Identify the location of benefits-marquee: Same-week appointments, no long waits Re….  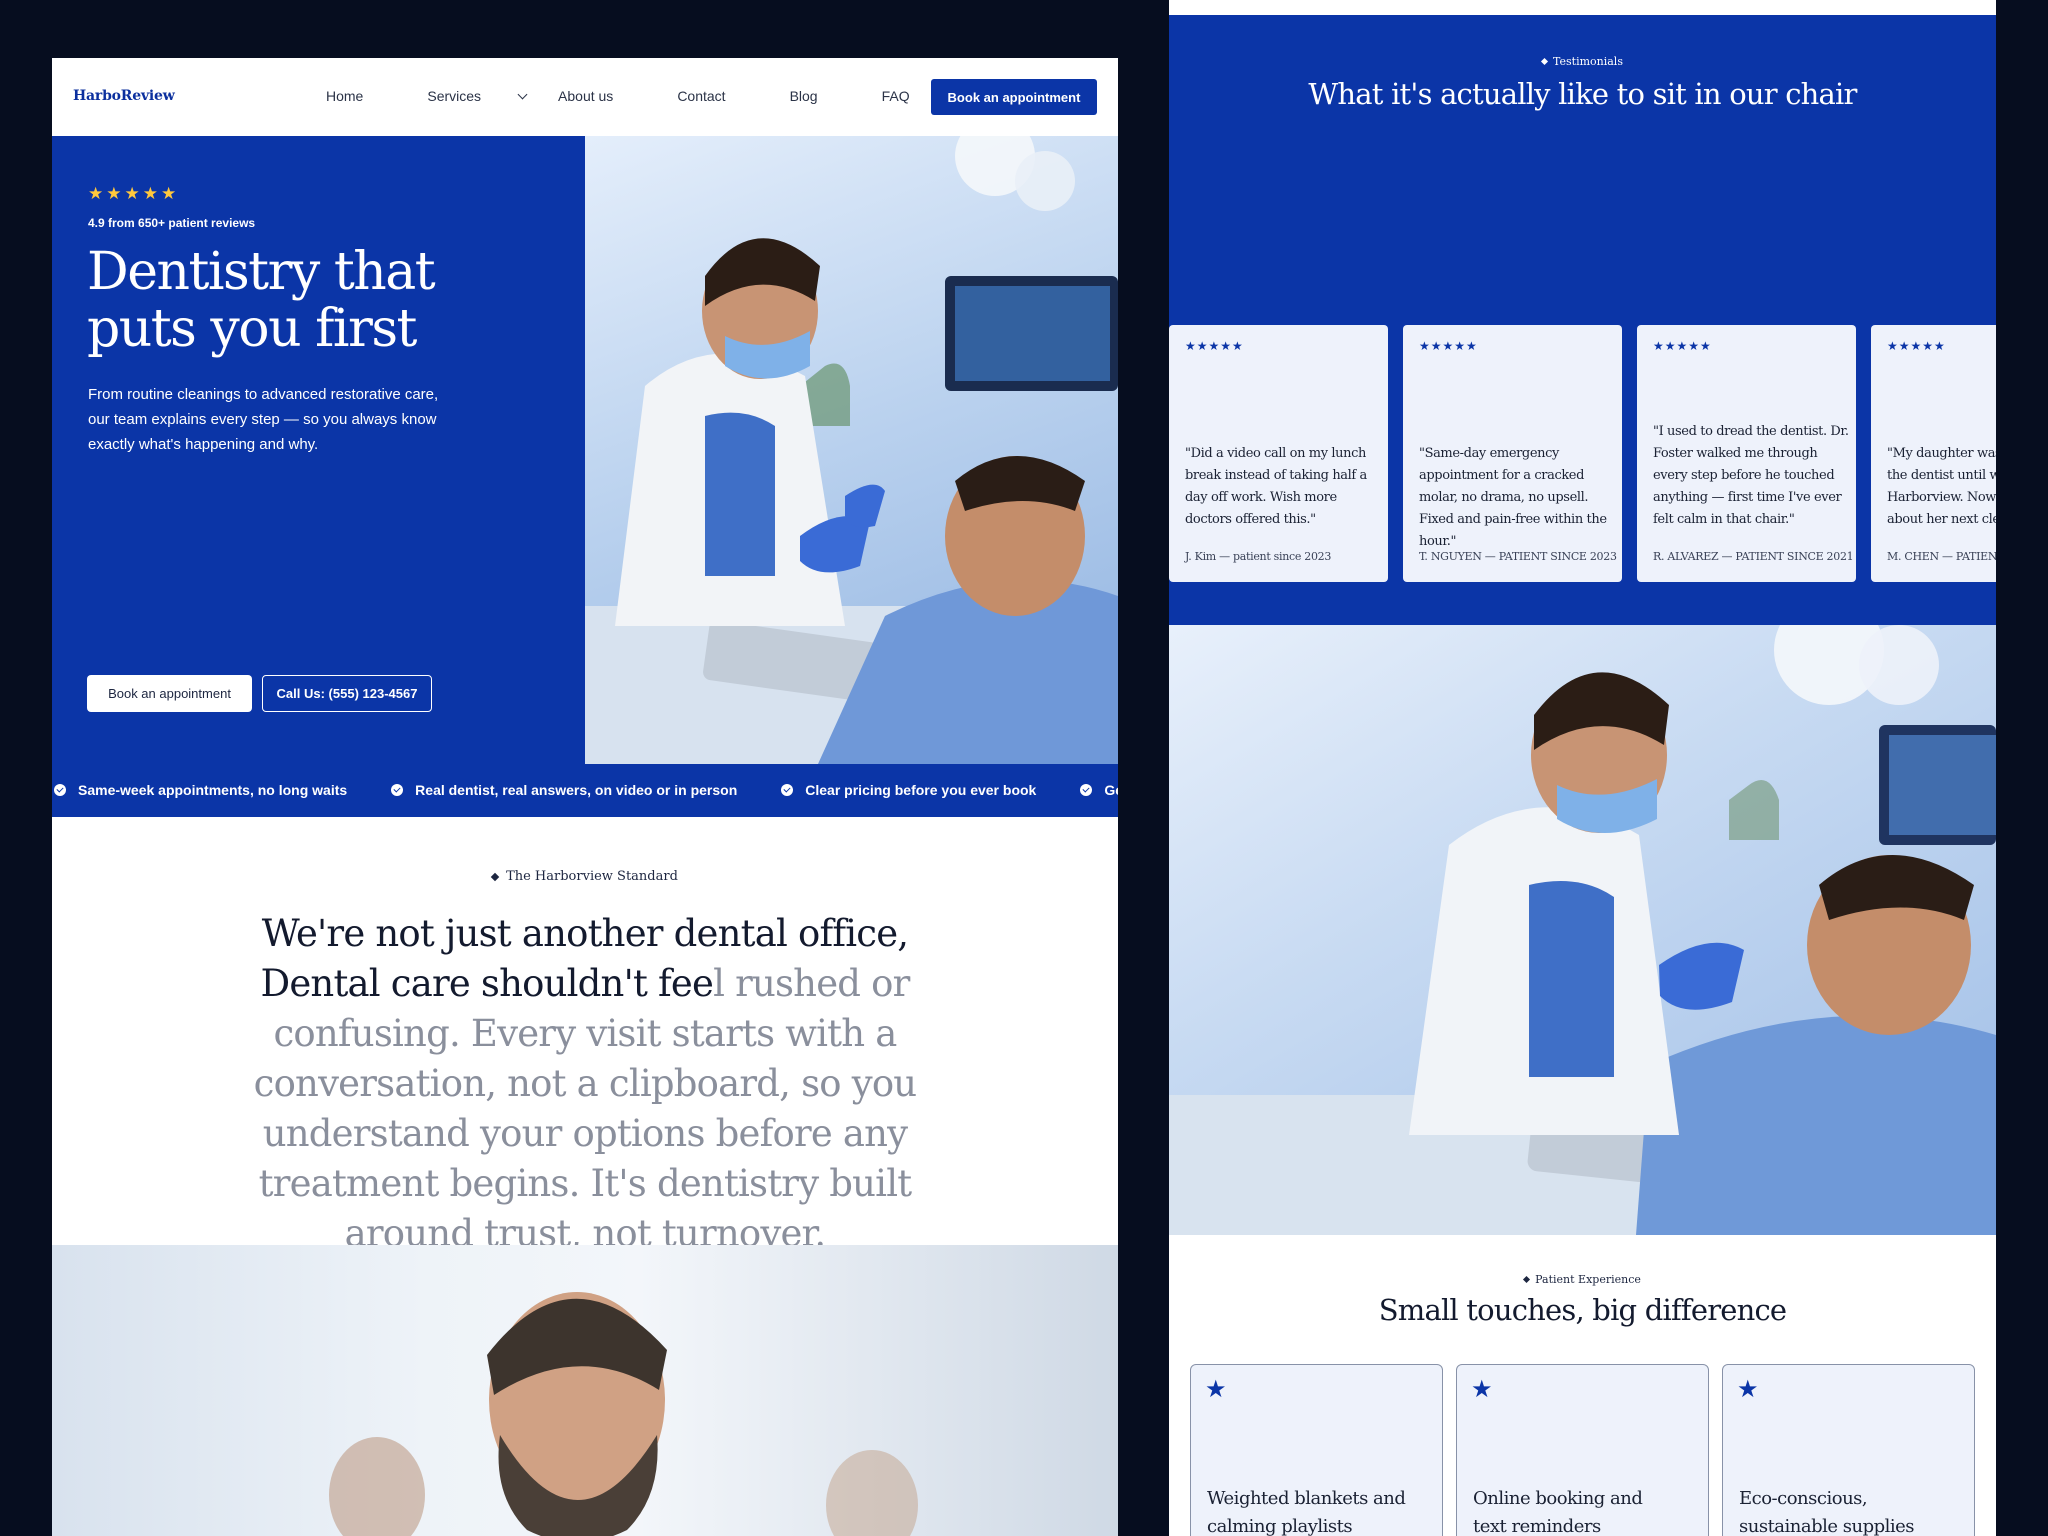
(585, 790).